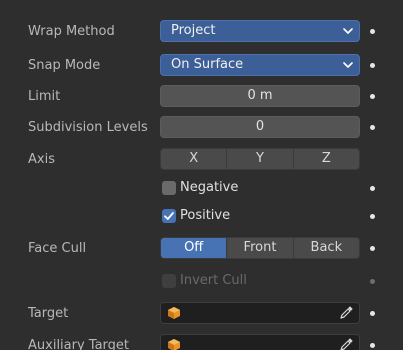  I want to click on row-target: Target, so click(201, 314).